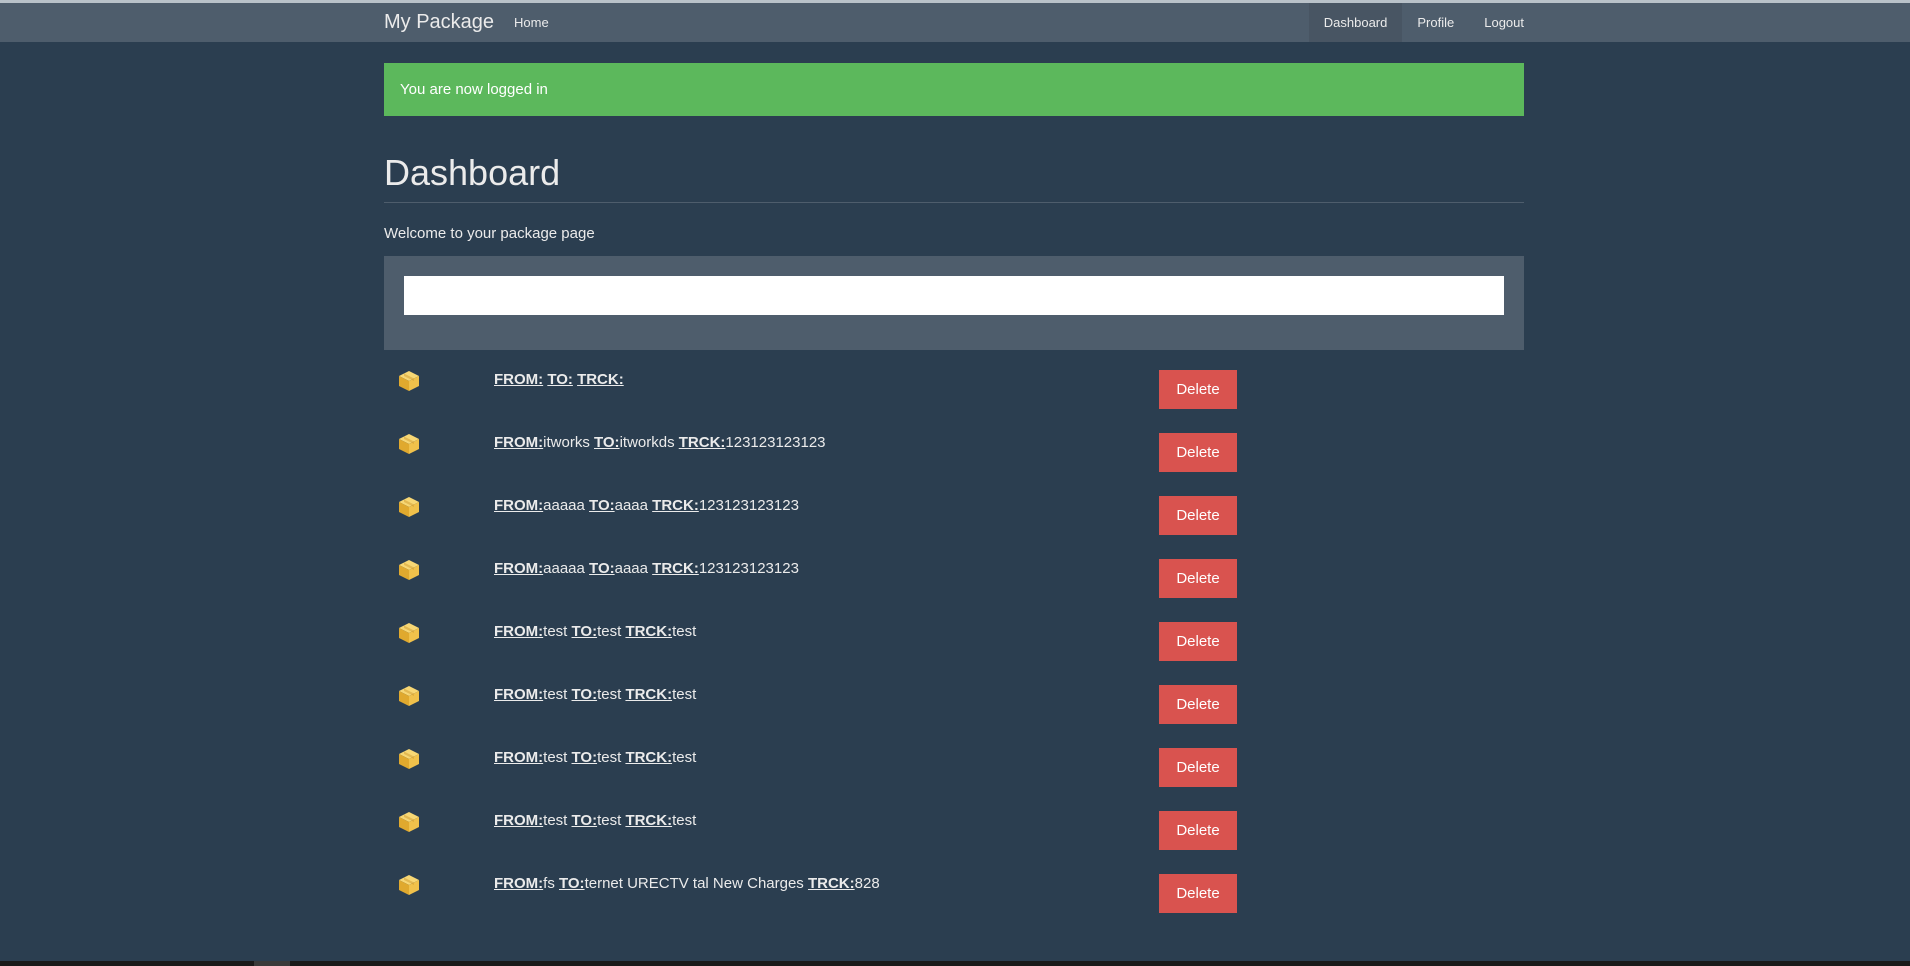  What do you see at coordinates (472, 172) in the screenshot?
I see `page-title: Dashboard` at bounding box center [472, 172].